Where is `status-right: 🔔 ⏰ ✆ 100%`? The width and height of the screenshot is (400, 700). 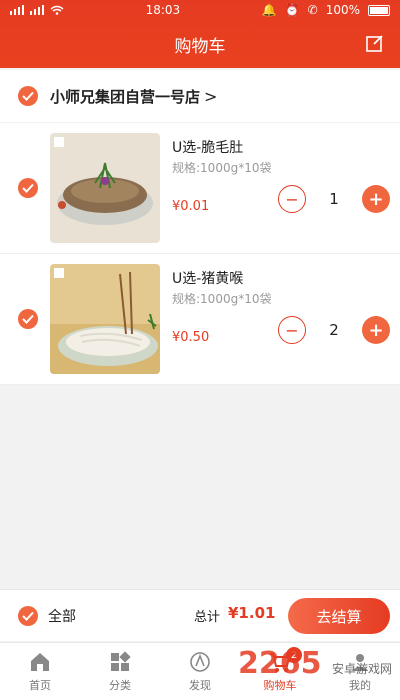
status-right: 🔔 ⏰ ✆ 100% is located at coordinates (326, 10).